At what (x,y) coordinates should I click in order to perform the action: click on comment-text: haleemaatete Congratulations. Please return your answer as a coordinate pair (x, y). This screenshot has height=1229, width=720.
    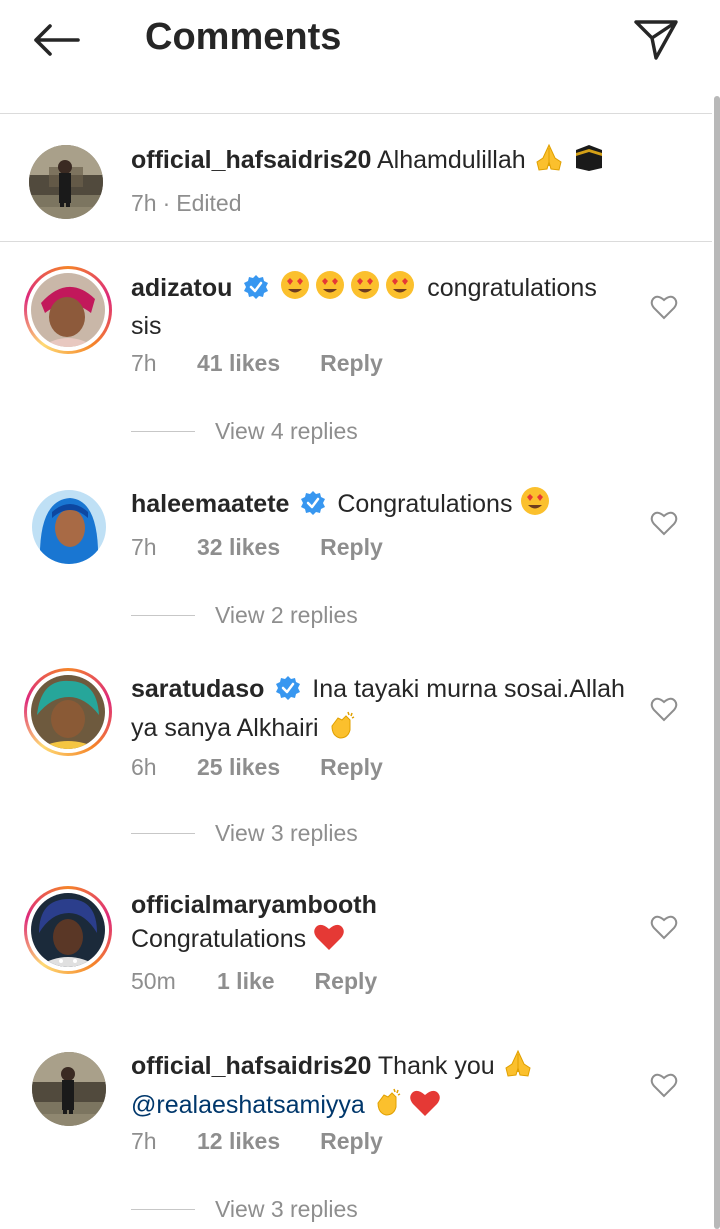
    Looking at the image, I should click on (381, 505).